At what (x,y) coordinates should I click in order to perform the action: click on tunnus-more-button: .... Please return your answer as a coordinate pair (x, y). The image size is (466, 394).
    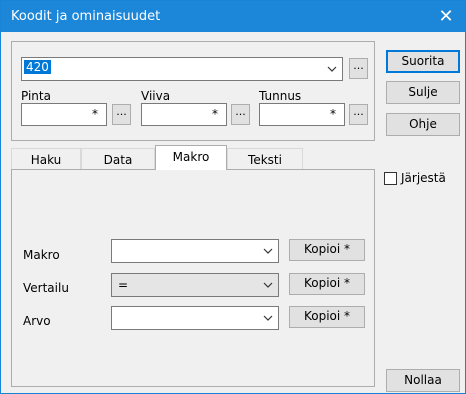
    Looking at the image, I should click on (358, 114).